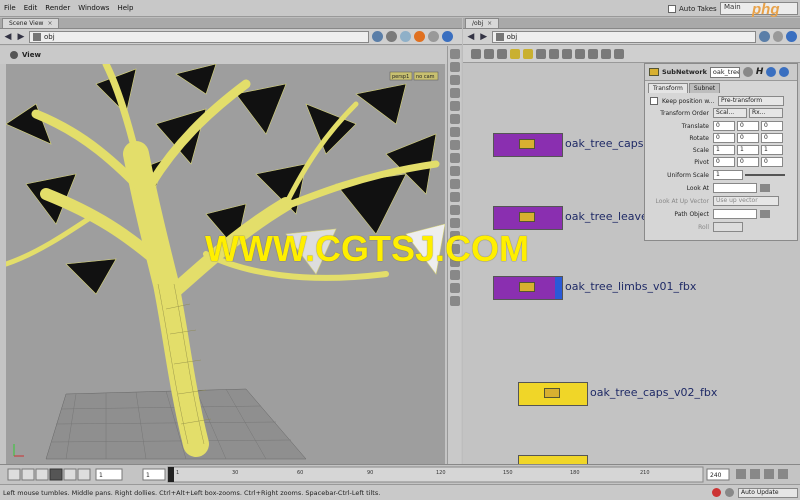 Image resolution: width=800 pixels, height=500 pixels. What do you see at coordinates (772, 126) in the screenshot?
I see `translate-z-field: 0` at bounding box center [772, 126].